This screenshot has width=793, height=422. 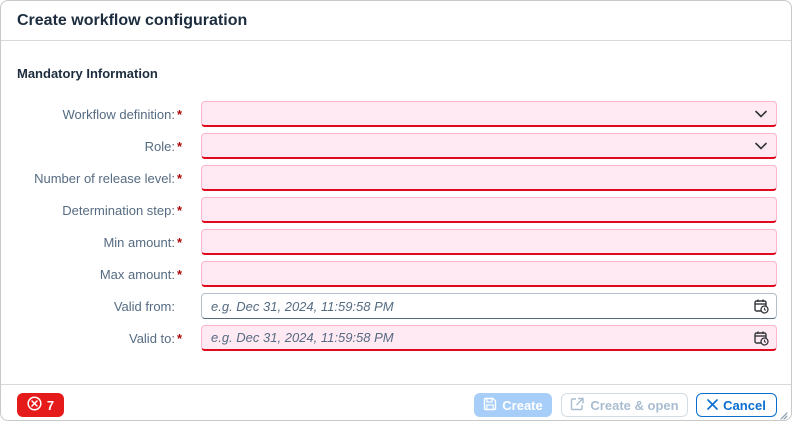 I want to click on create-and-open-button-label: Create & open, so click(x=634, y=405).